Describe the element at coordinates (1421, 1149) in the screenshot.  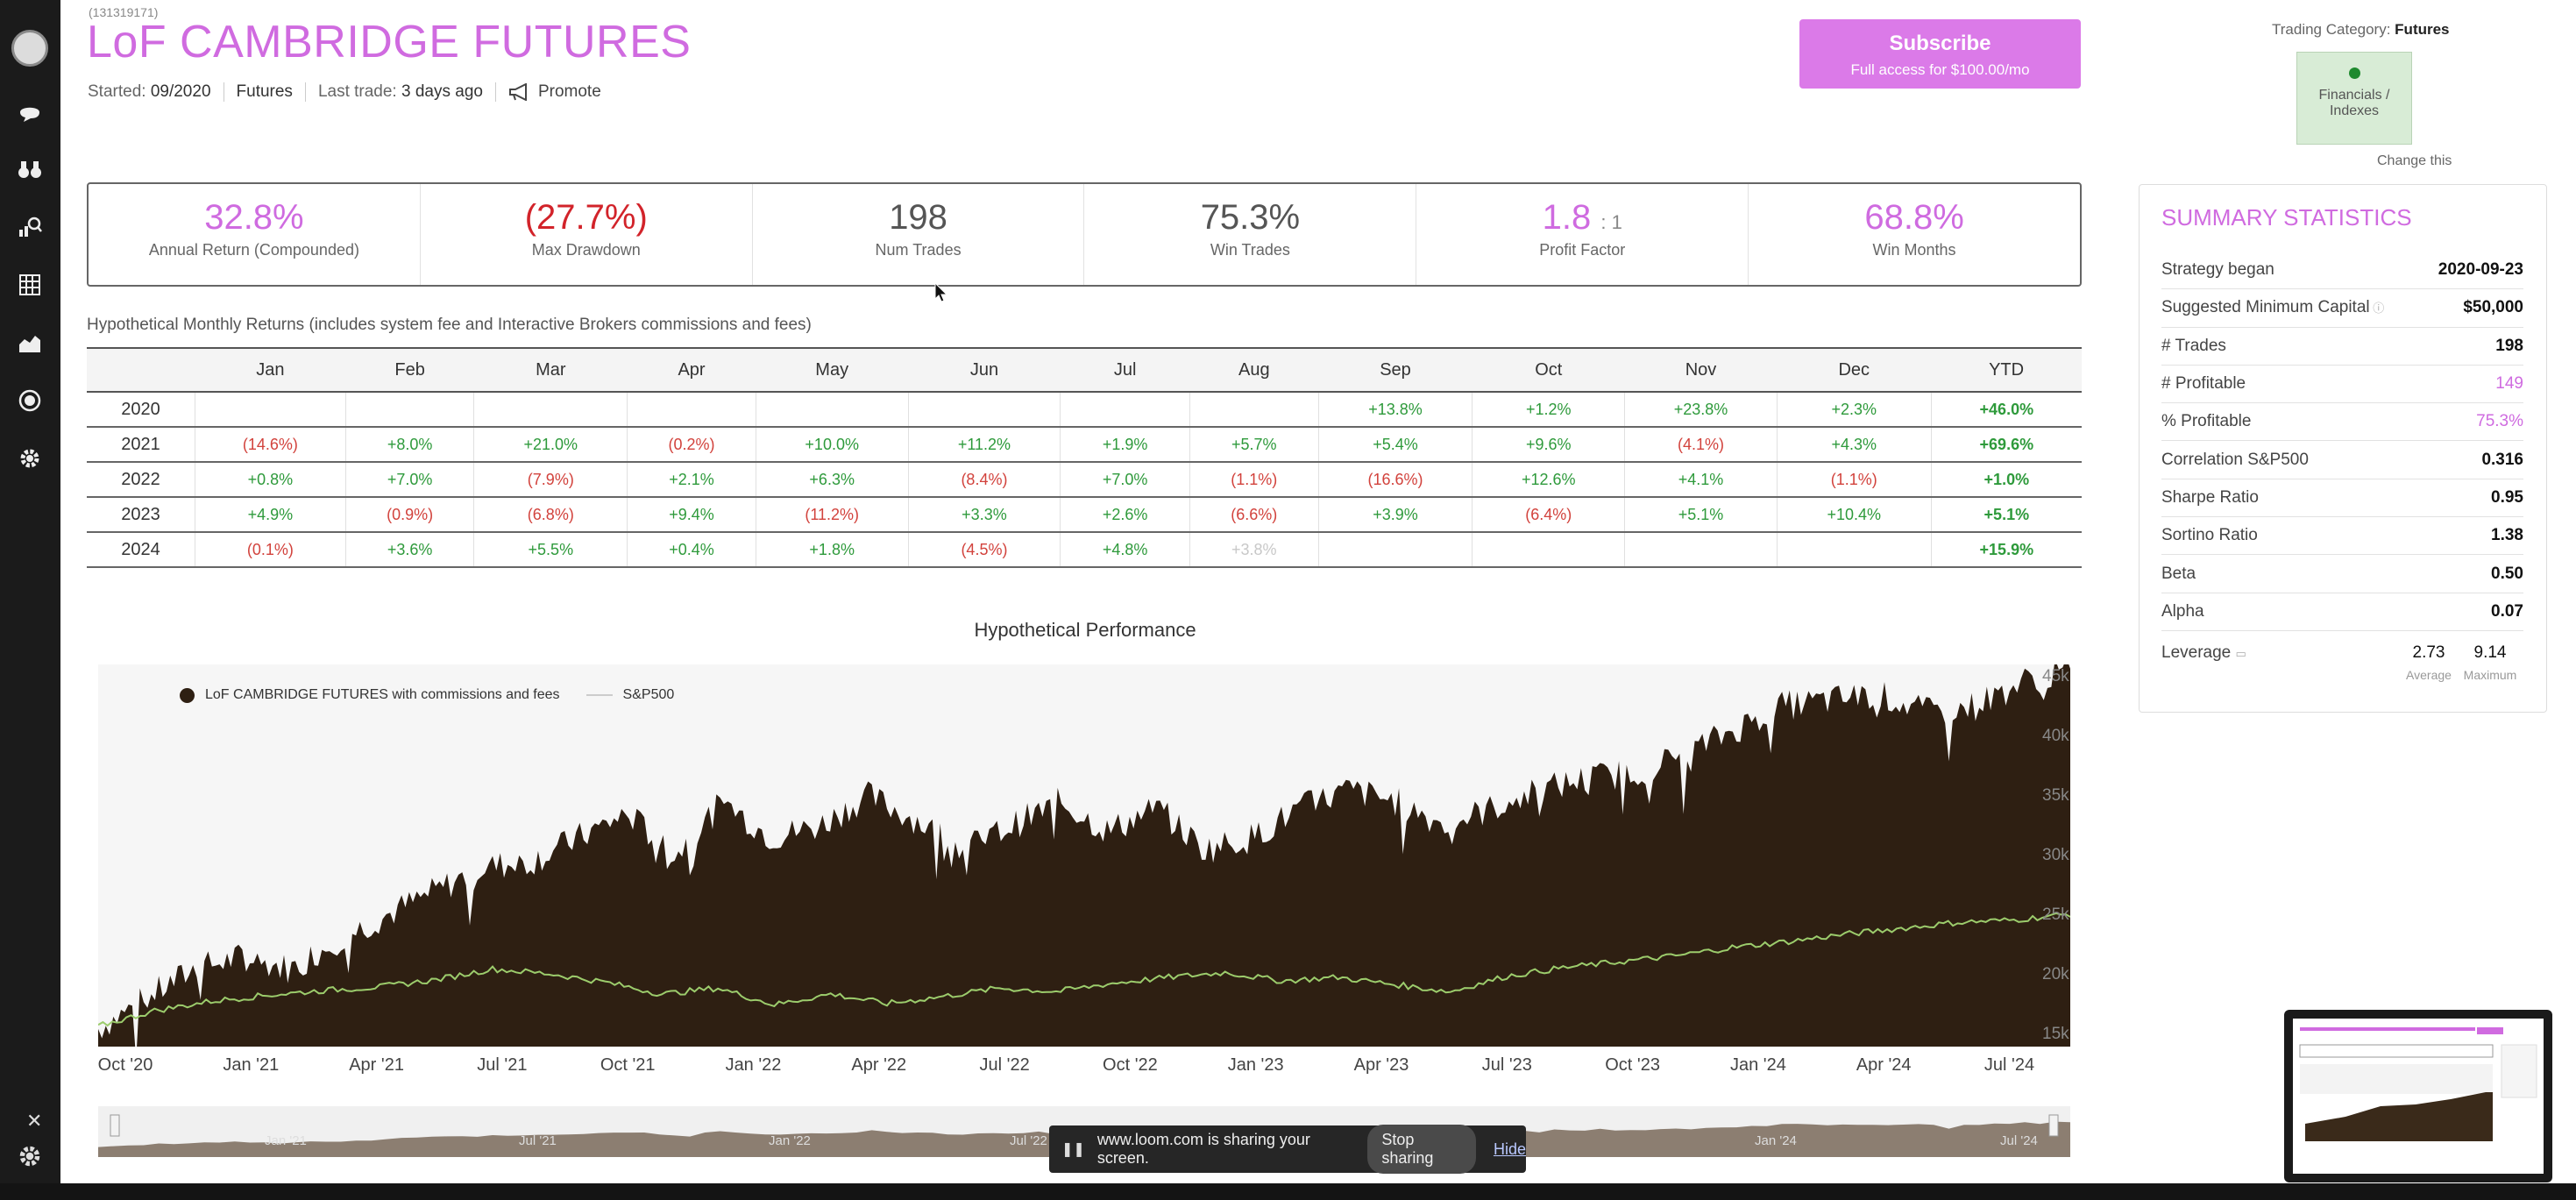
I see `stop-sharing-button: Stop sharing` at that location.